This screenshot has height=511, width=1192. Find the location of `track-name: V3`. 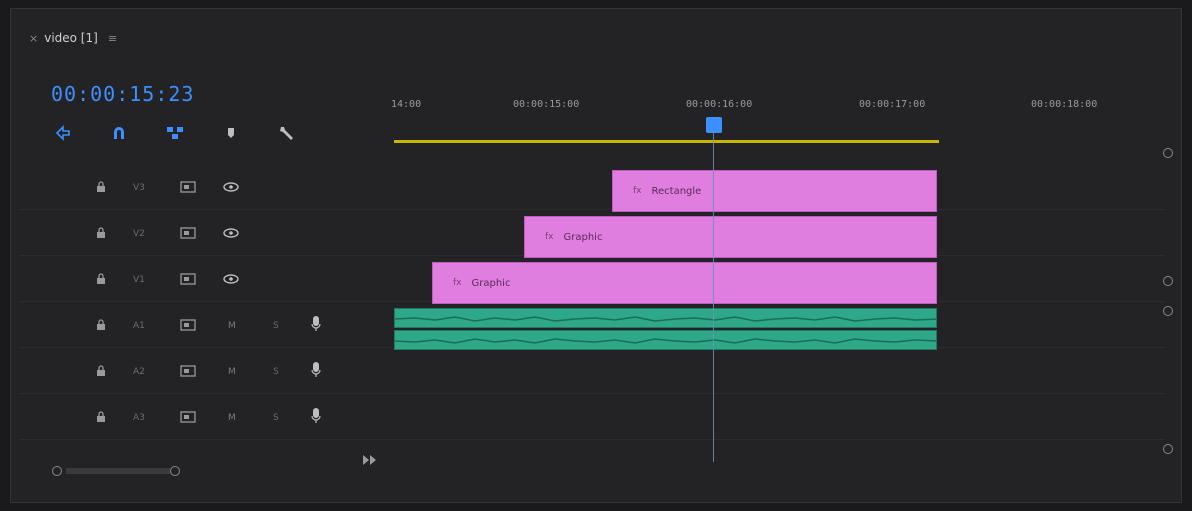

track-name: V3 is located at coordinates (139, 187).